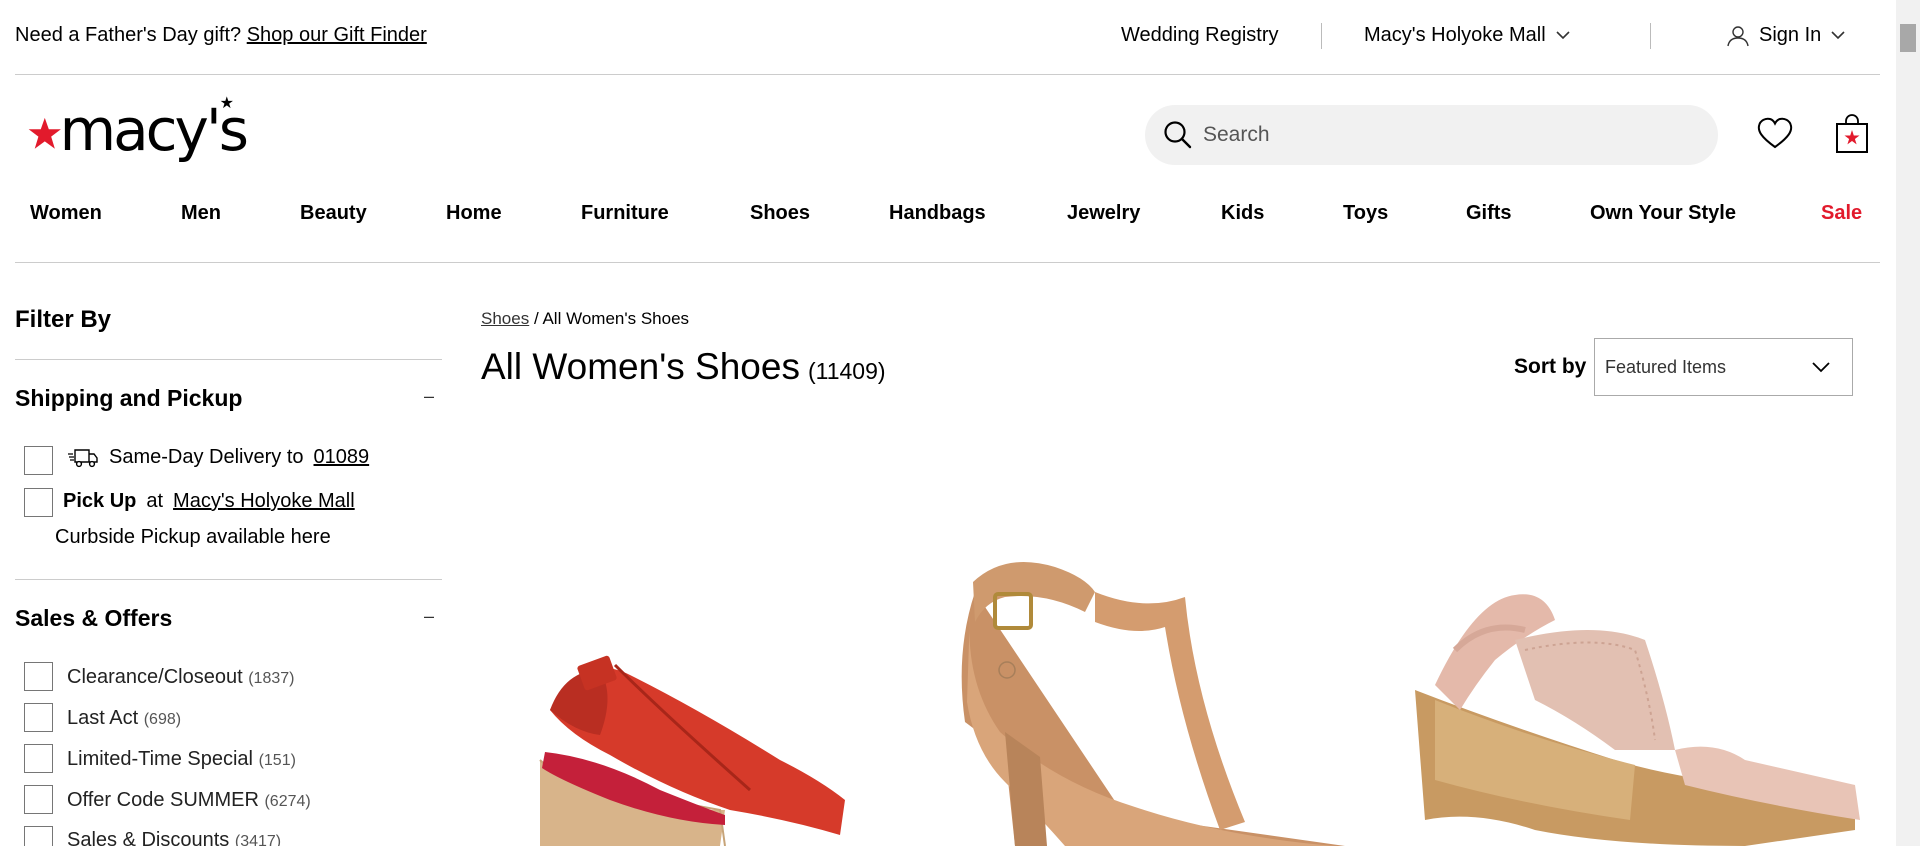  I want to click on sales-option: Last Act (698), so click(124, 718).